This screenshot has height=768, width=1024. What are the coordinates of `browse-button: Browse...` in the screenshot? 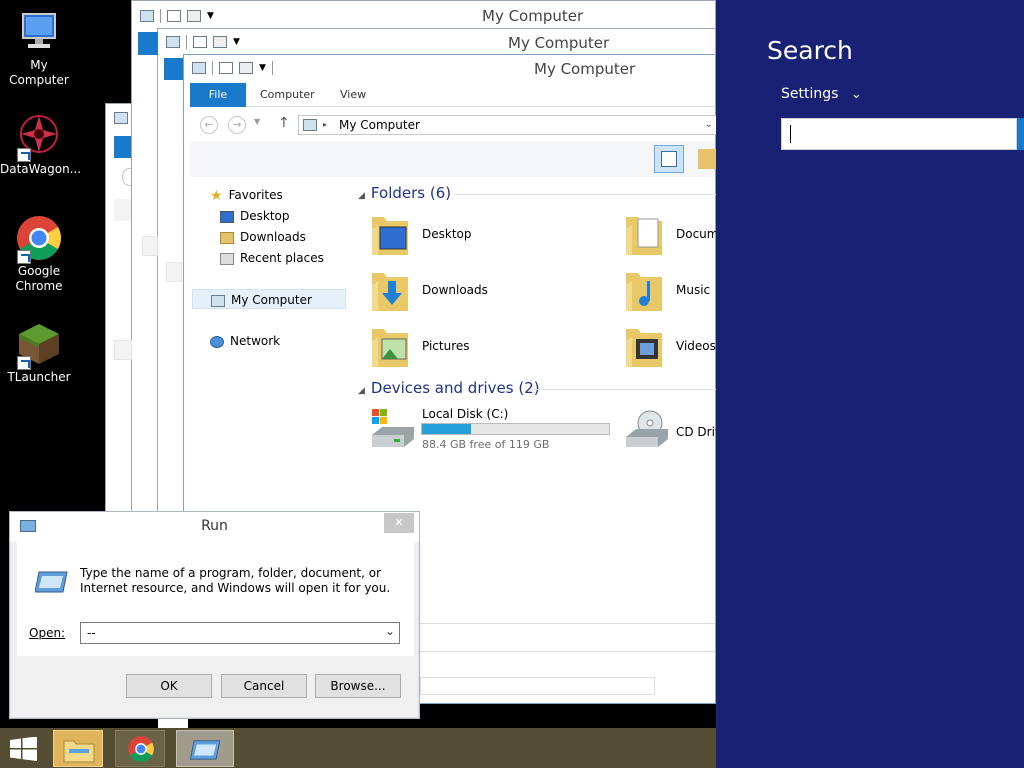 It's located at (358, 686).